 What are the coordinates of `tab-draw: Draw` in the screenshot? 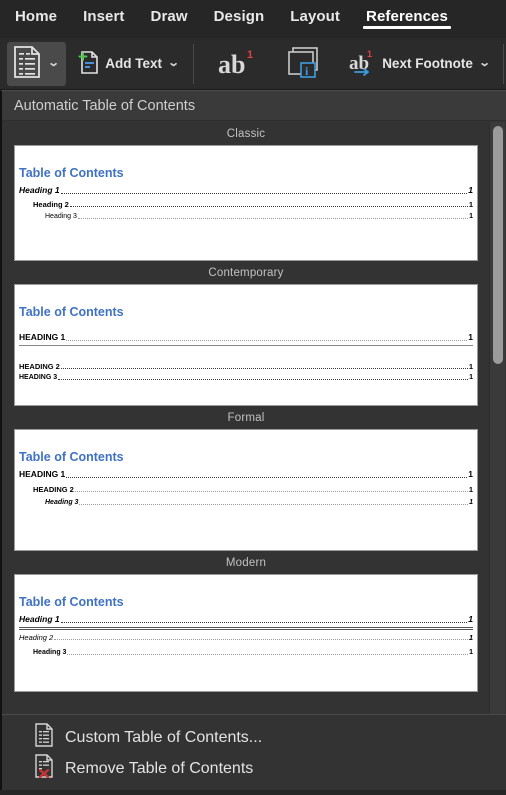 It's located at (169, 18).